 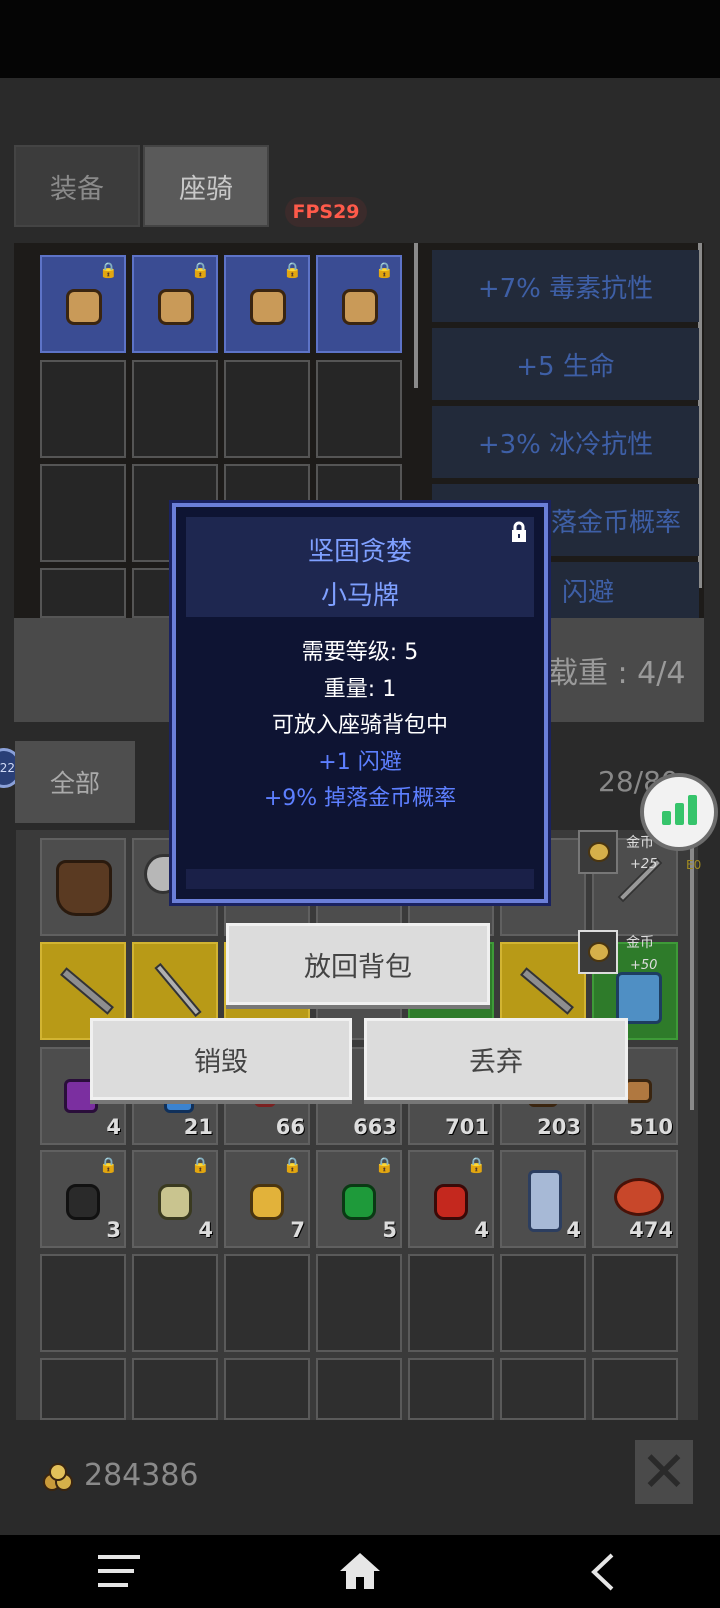 I want to click on bag-slot: 🔒 3, so click(x=83, y=1199).